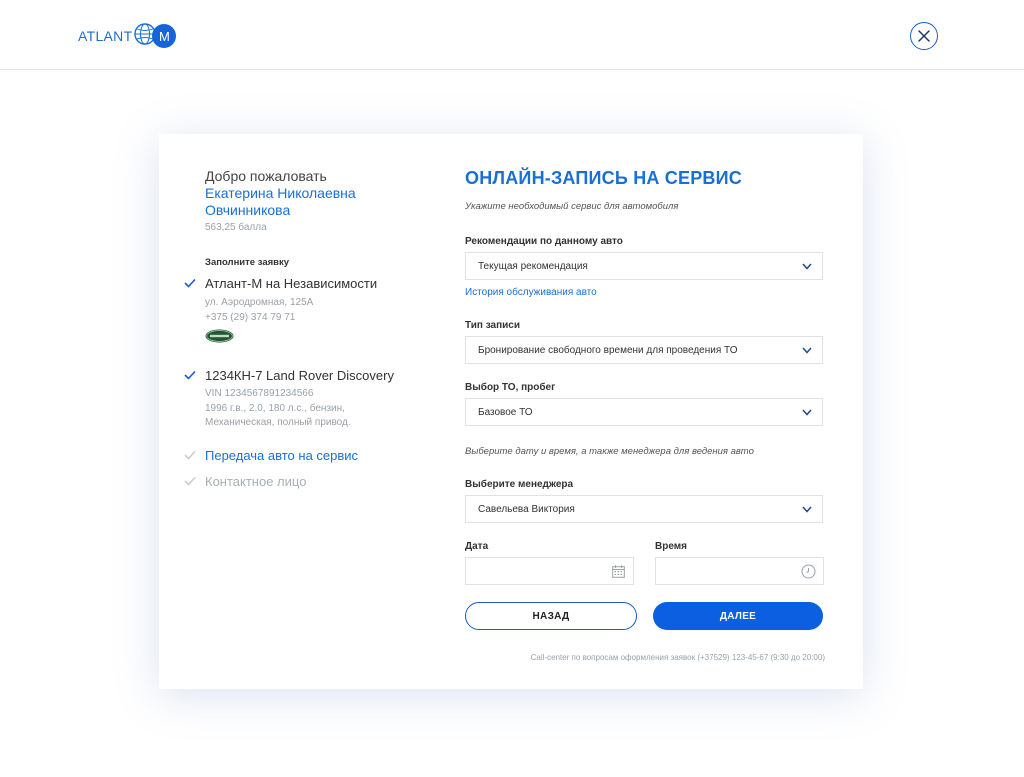 Image resolution: width=1024 pixels, height=777 pixels. What do you see at coordinates (644, 565) in the screenshot?
I see `date-time-row: Дата Время` at bounding box center [644, 565].